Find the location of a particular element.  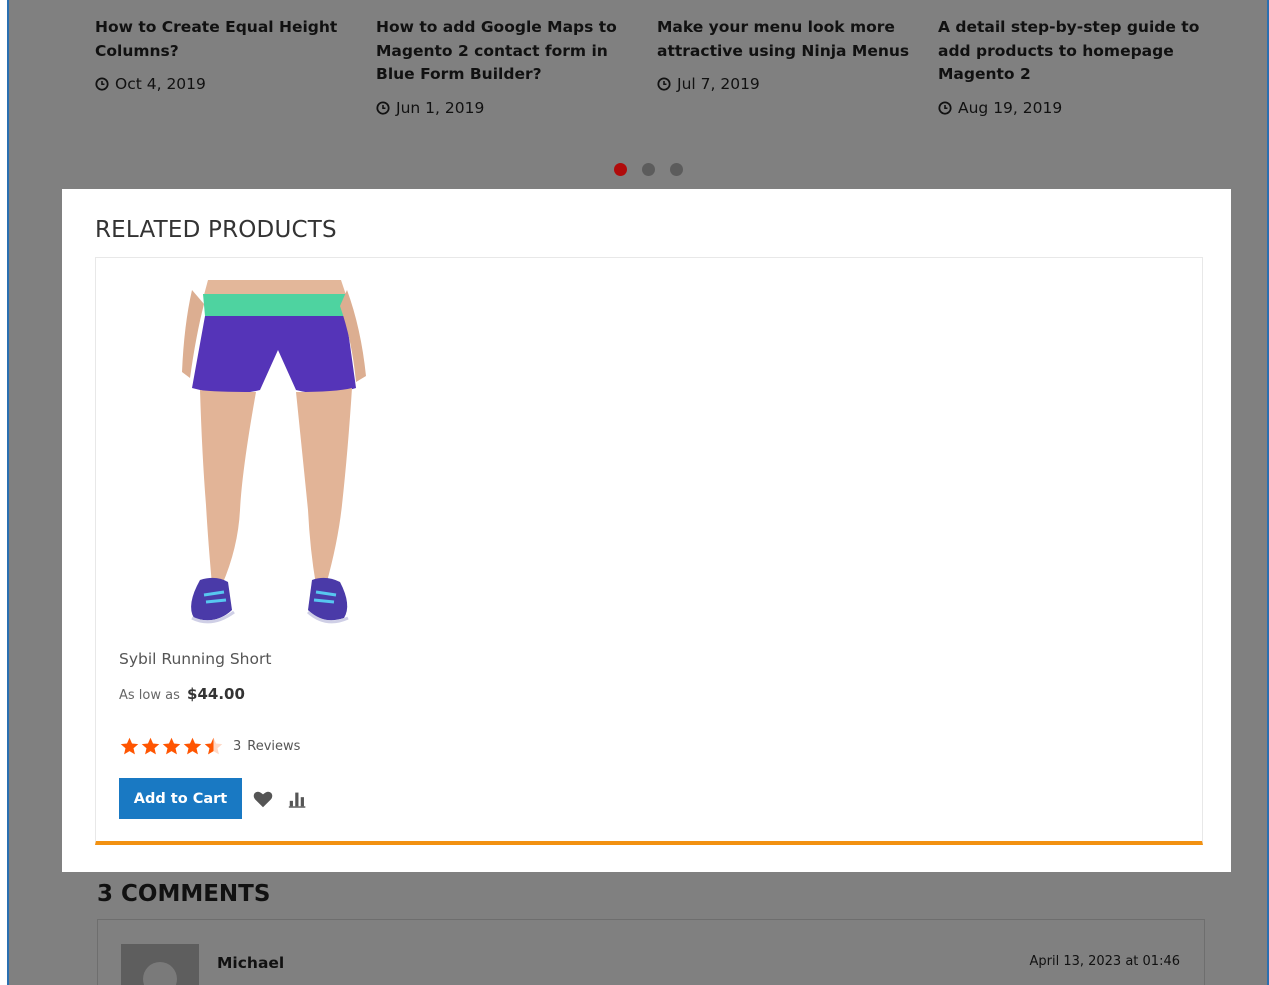

blog-post-date: Oct 4, 2019 is located at coordinates (226, 84).